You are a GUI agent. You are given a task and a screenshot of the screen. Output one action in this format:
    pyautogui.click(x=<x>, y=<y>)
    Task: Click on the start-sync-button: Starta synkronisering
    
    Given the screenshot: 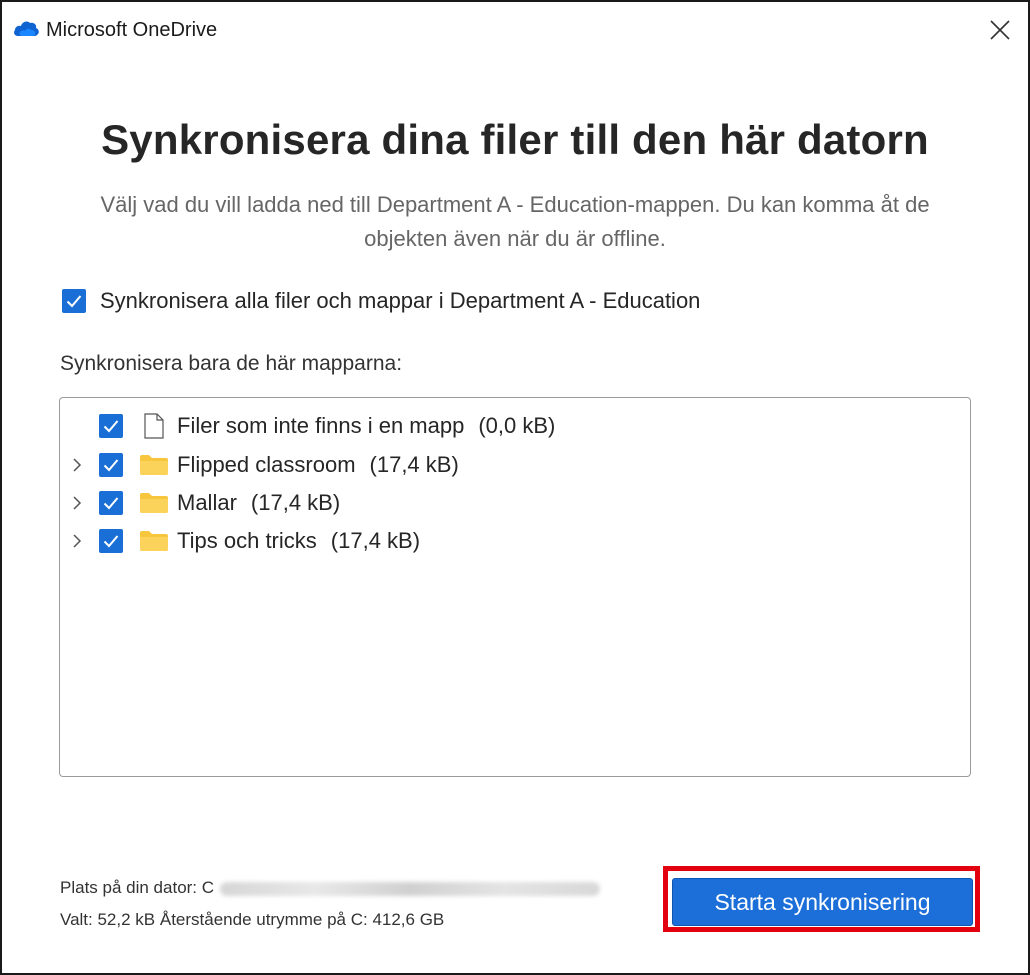 What is the action you would take?
    pyautogui.click(x=822, y=902)
    